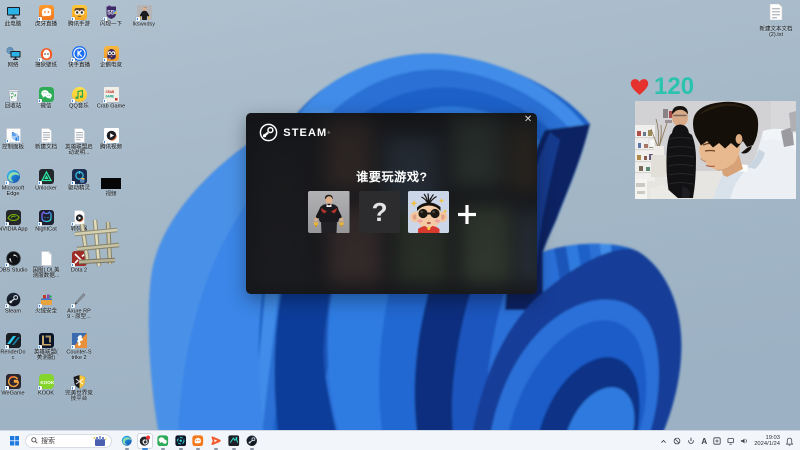  Describe the element at coordinates (109, 93) in the screenshot. I see `svg-text: CRAB` at that location.